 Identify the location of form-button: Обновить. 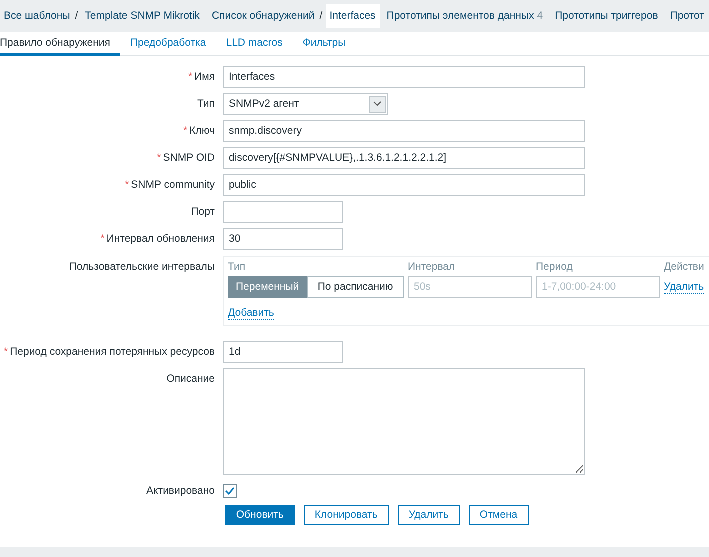
(260, 515).